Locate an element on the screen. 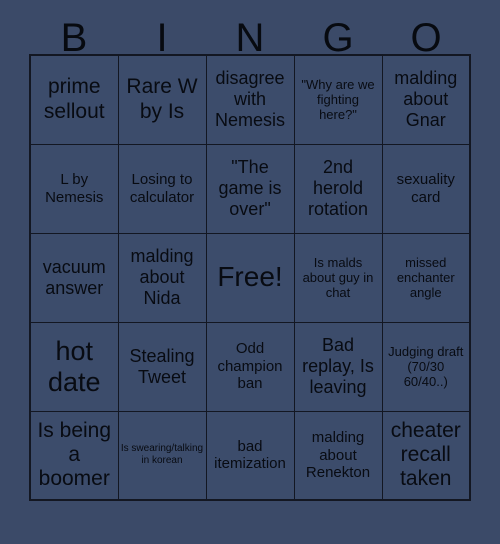 This screenshot has width=500, height=544. bingo-cell: "The game is over" is located at coordinates (250, 188).